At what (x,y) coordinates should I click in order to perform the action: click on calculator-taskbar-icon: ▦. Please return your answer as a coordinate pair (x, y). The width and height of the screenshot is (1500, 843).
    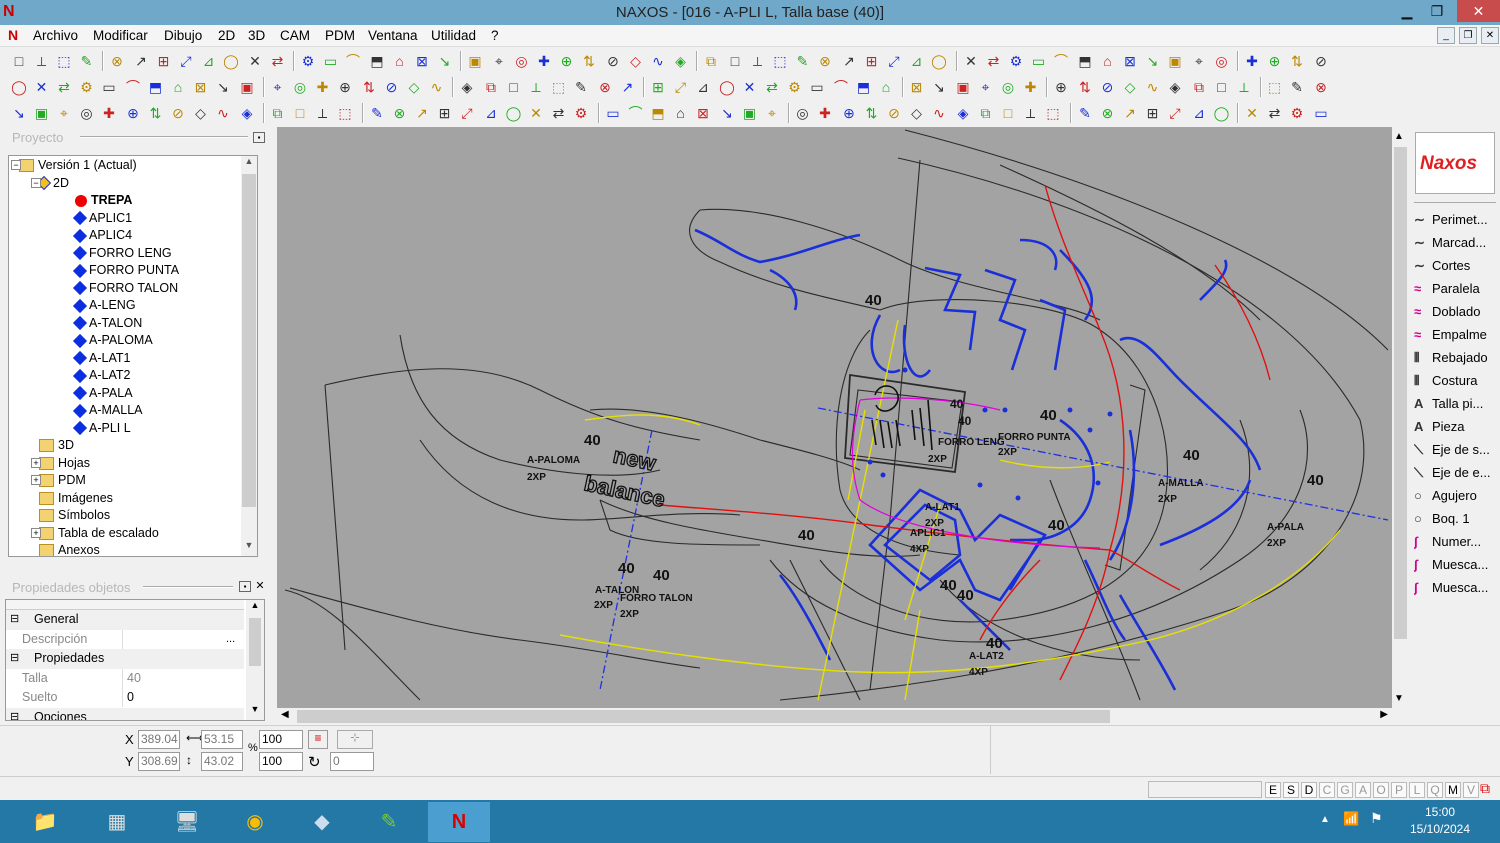
    Looking at the image, I should click on (117, 822).